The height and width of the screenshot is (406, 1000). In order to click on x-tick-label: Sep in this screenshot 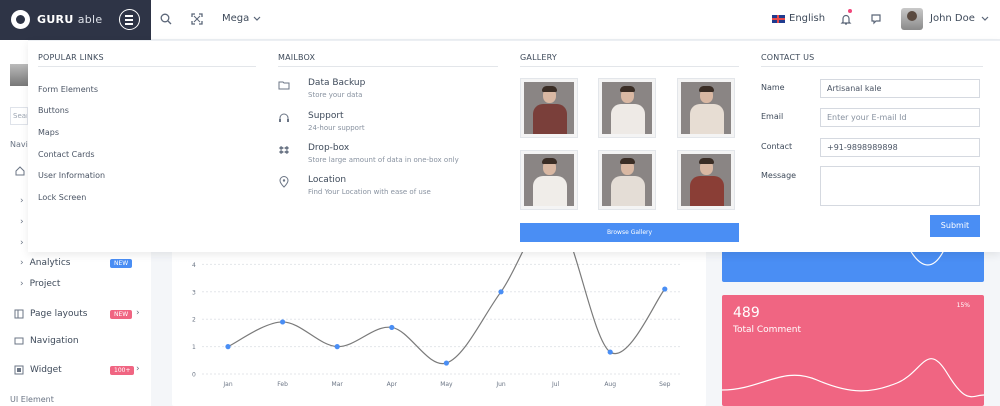, I will do `click(665, 384)`.